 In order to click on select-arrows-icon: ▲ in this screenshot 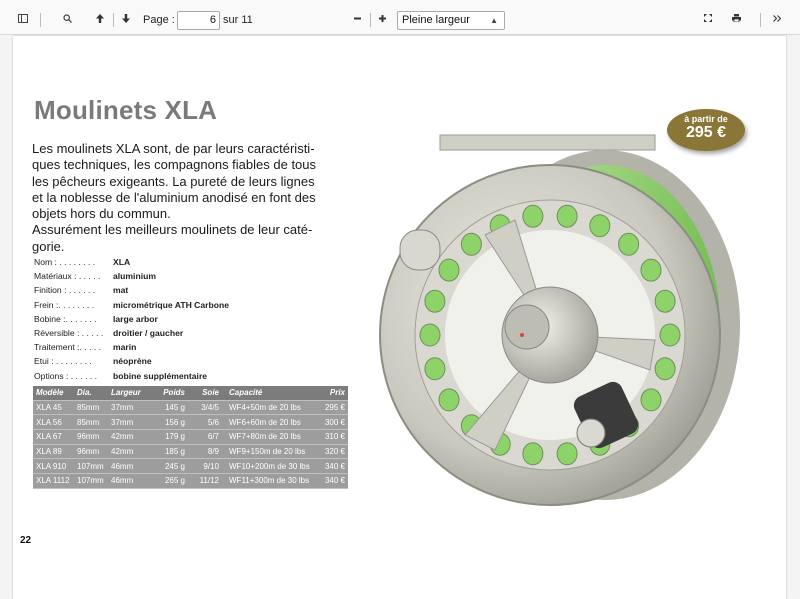, I will do `click(494, 20)`.